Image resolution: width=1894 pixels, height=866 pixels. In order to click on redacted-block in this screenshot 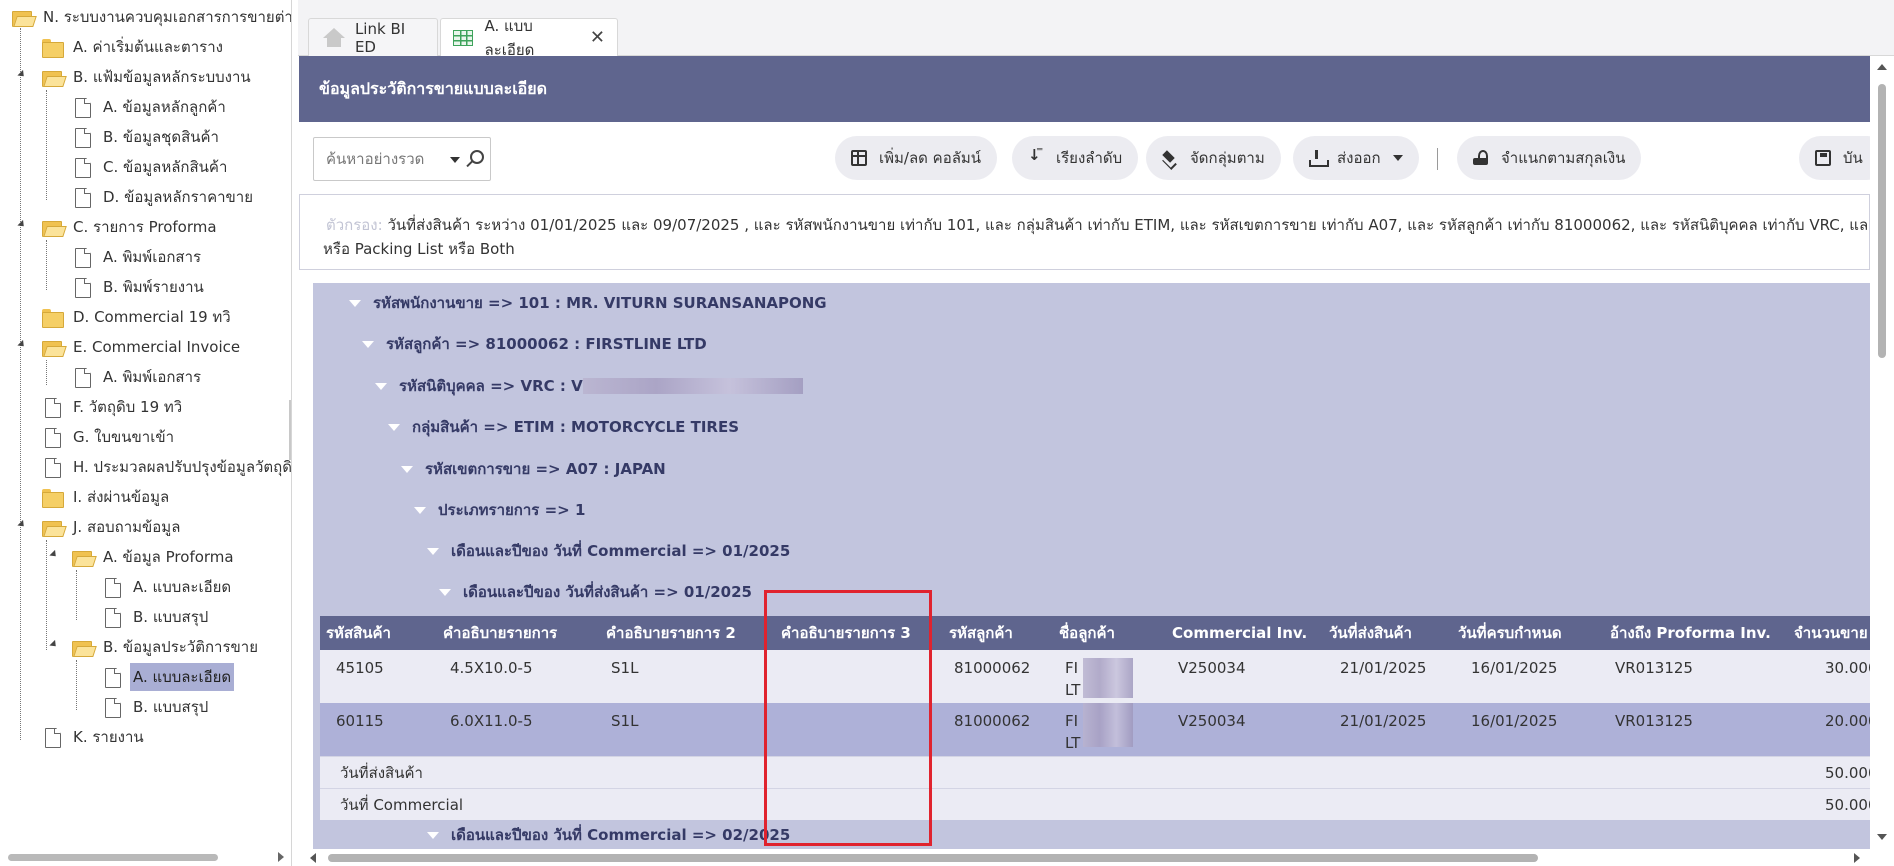, I will do `click(1108, 678)`.